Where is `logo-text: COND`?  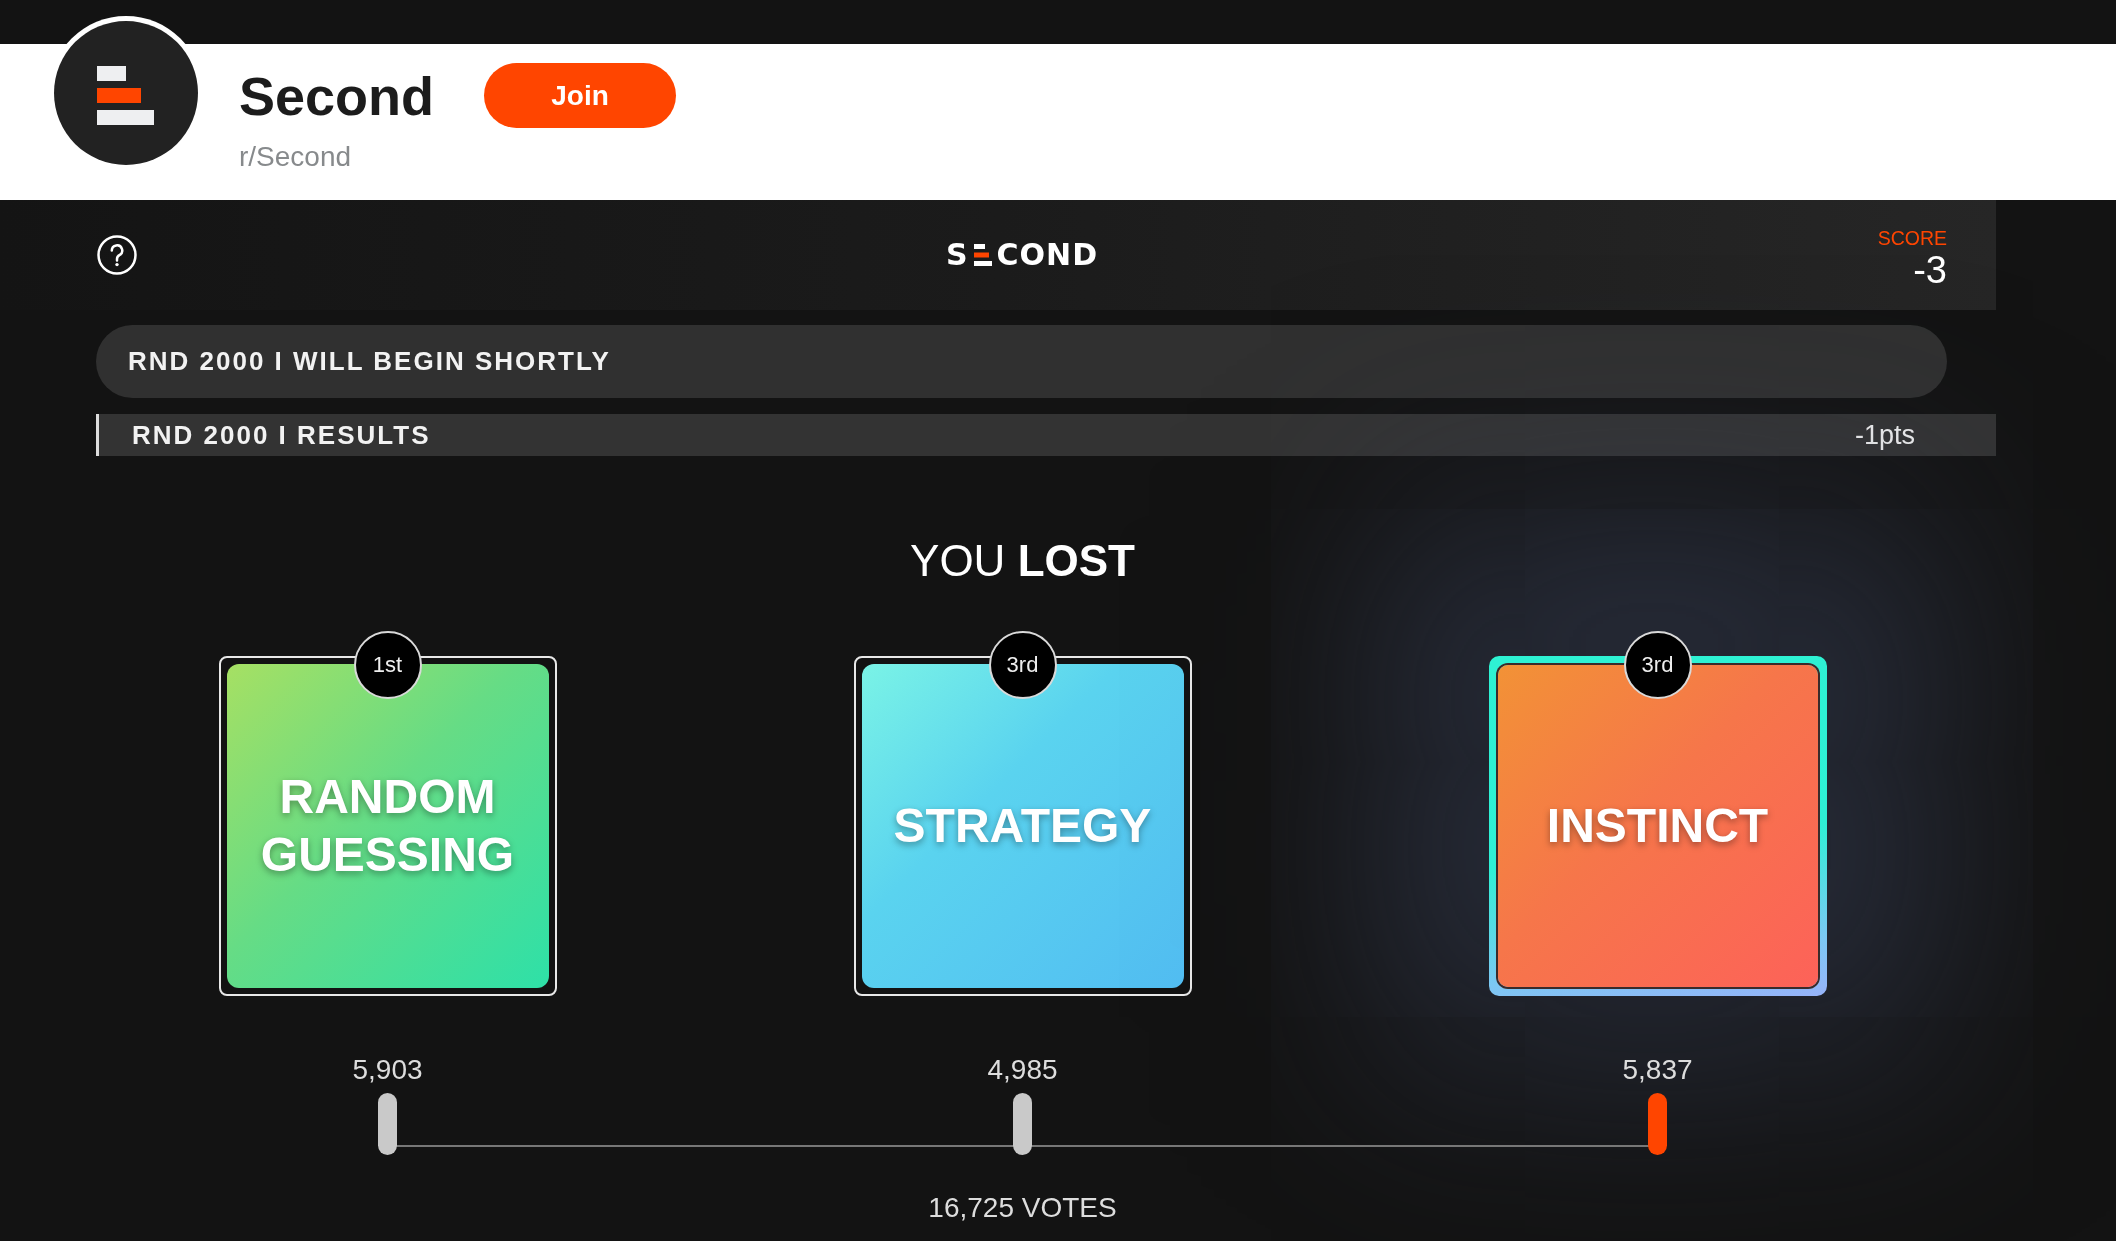
logo-text: COND is located at coordinates (1047, 255).